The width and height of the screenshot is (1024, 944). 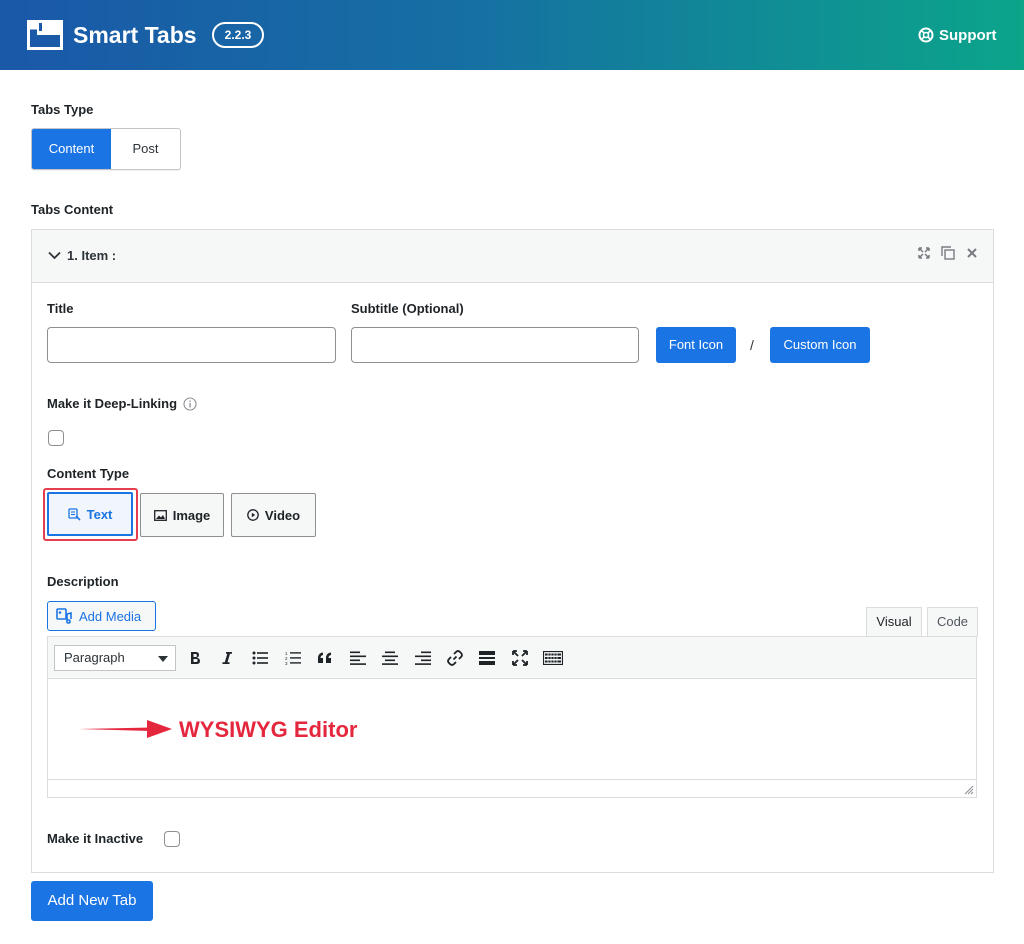 What do you see at coordinates (94, 657) in the screenshot?
I see `format-select-value: Paragraph` at bounding box center [94, 657].